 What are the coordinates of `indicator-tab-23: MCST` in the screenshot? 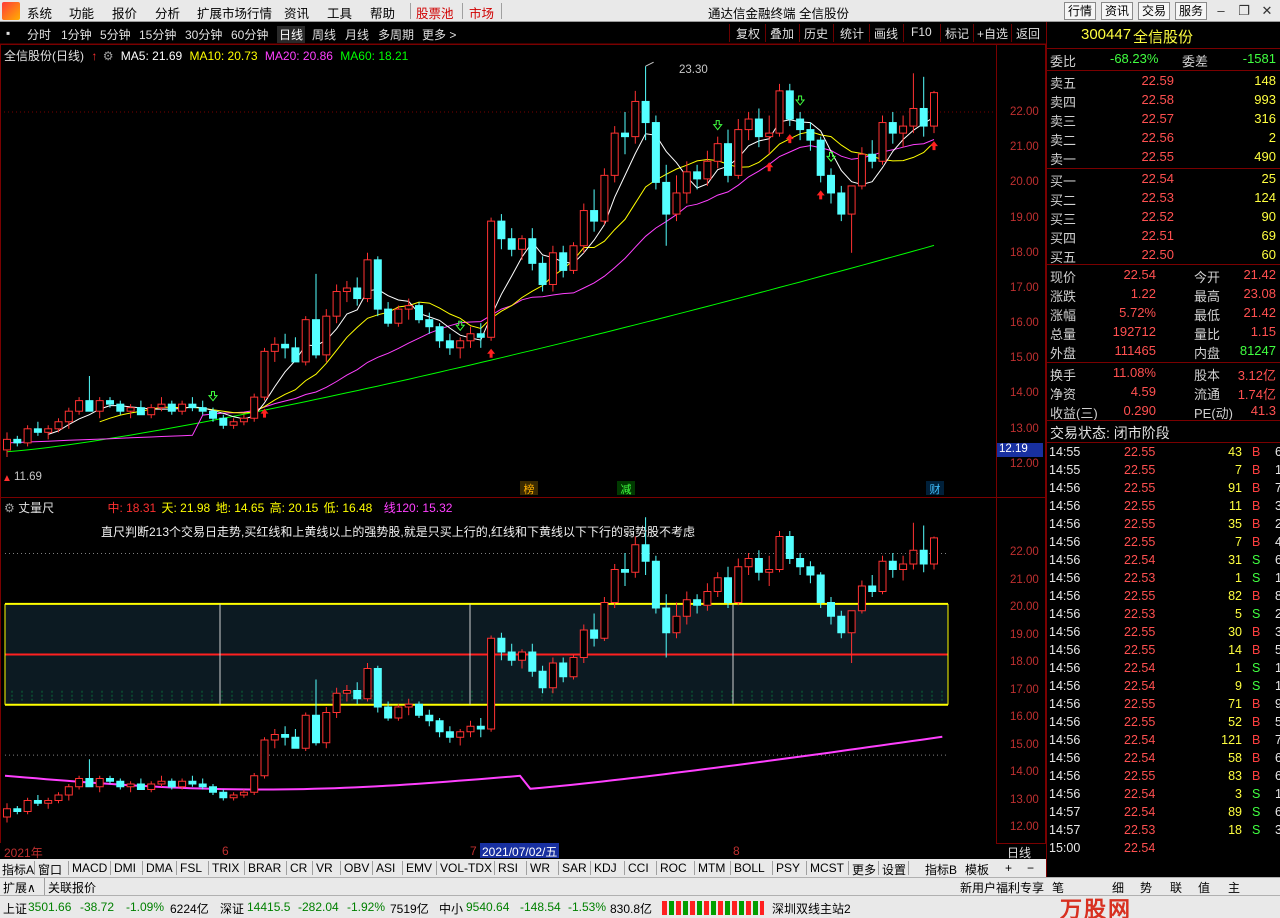 It's located at (827, 868).